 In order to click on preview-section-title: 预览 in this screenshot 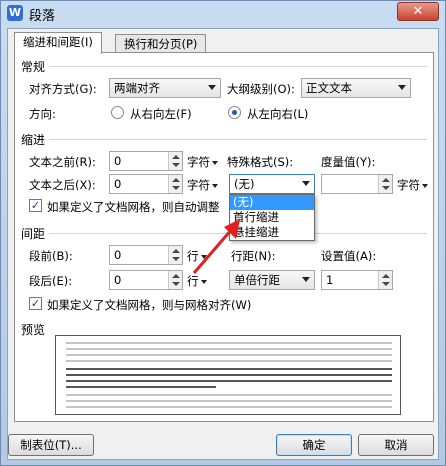, I will do `click(33, 330)`.